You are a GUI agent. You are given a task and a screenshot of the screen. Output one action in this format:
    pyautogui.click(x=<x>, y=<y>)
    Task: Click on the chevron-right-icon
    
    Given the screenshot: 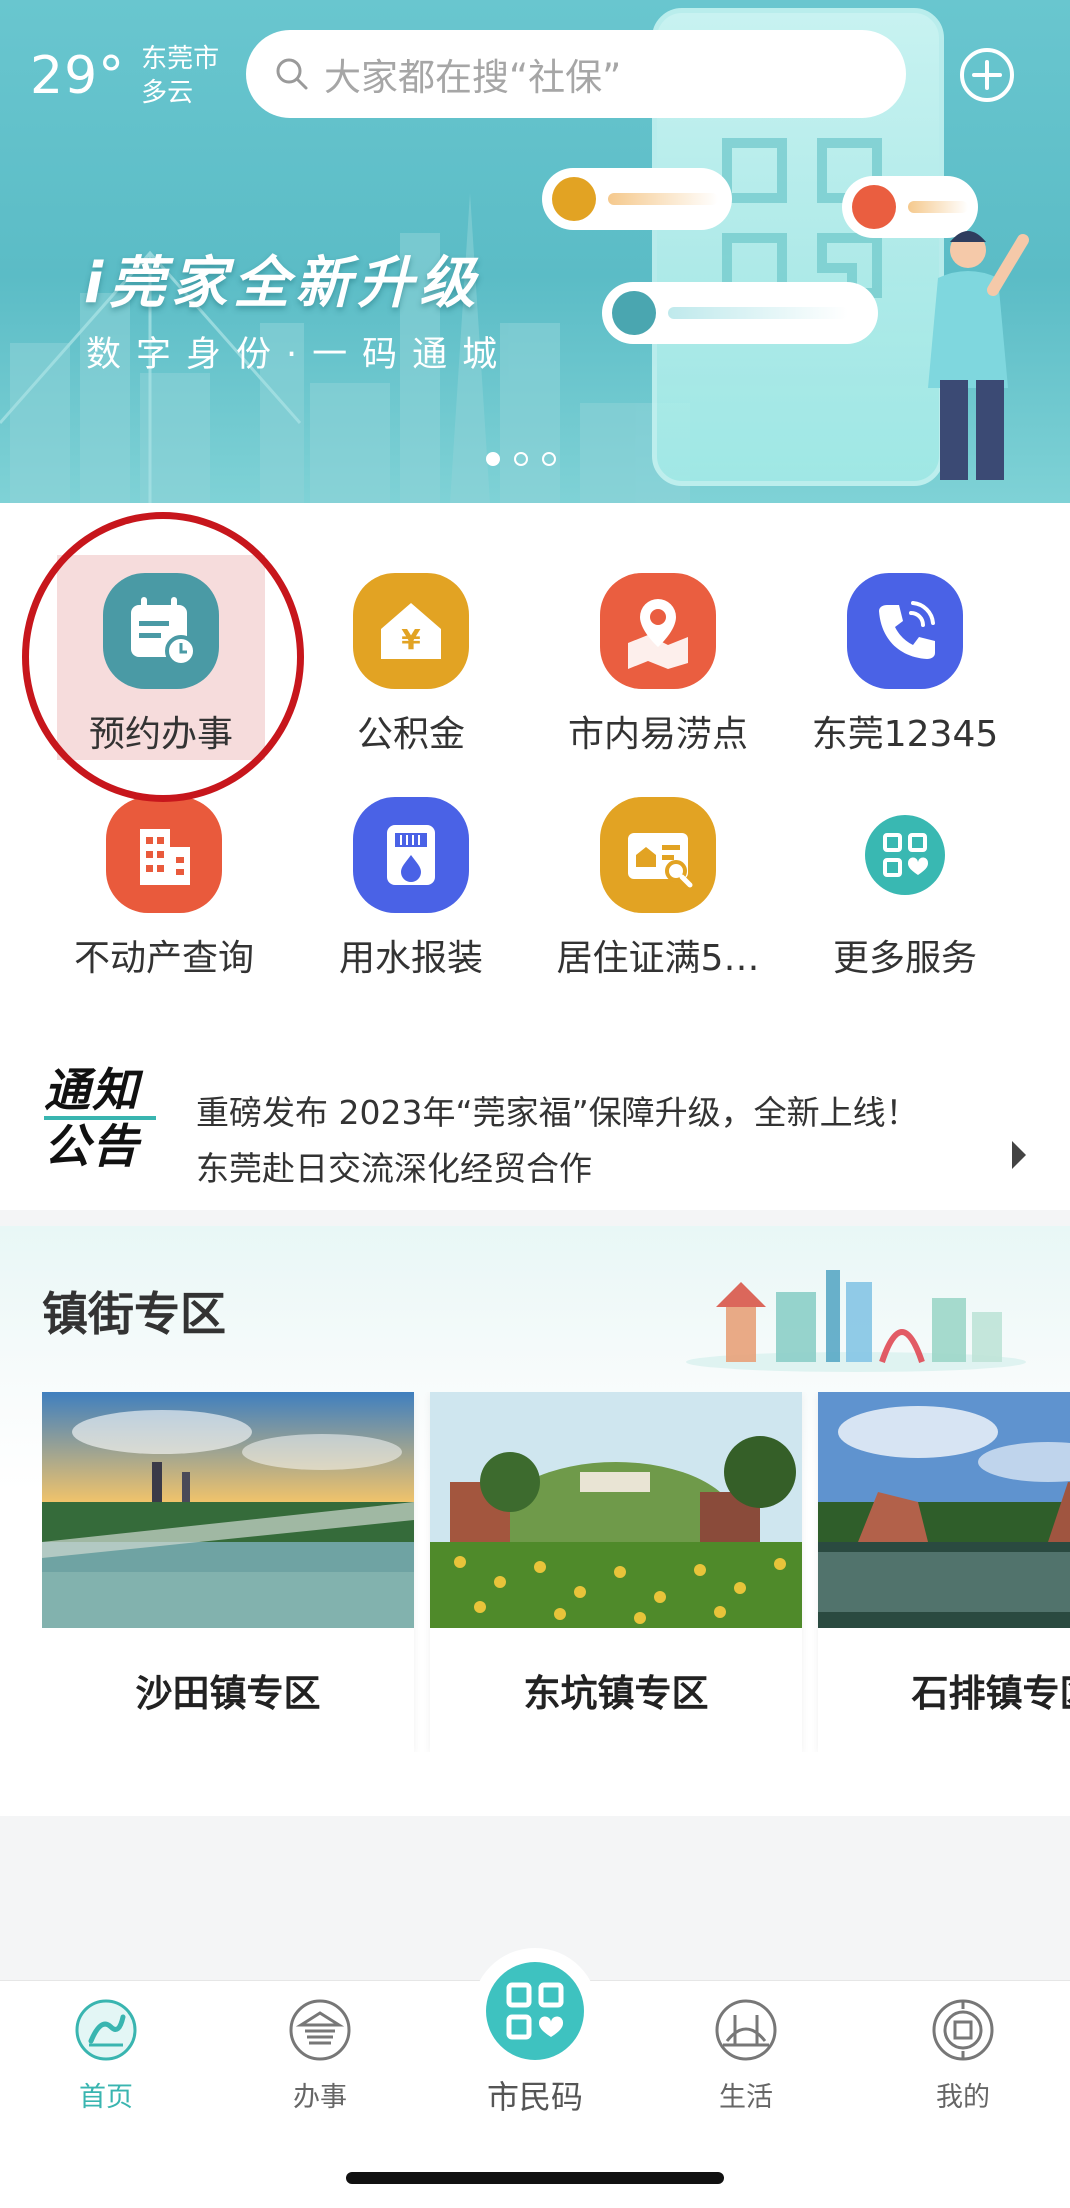 What is the action you would take?
    pyautogui.click(x=1019, y=1155)
    